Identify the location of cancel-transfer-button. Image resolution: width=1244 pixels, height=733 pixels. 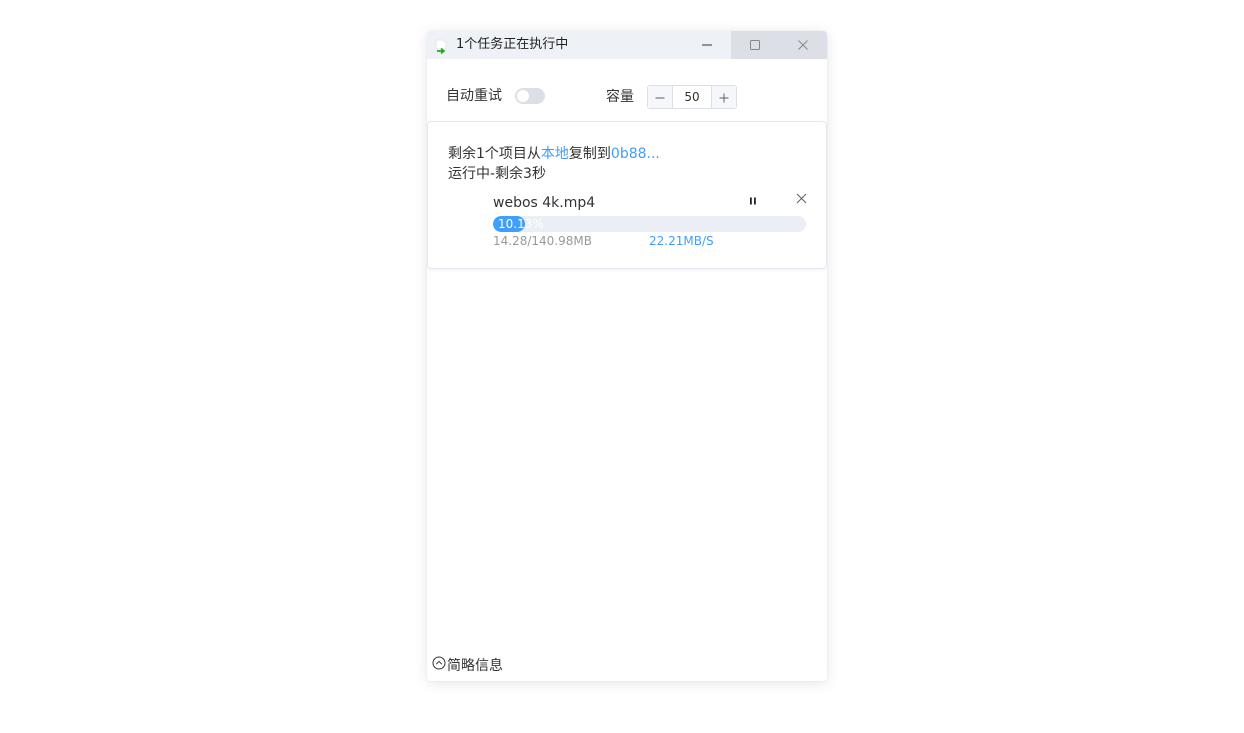
(801, 198).